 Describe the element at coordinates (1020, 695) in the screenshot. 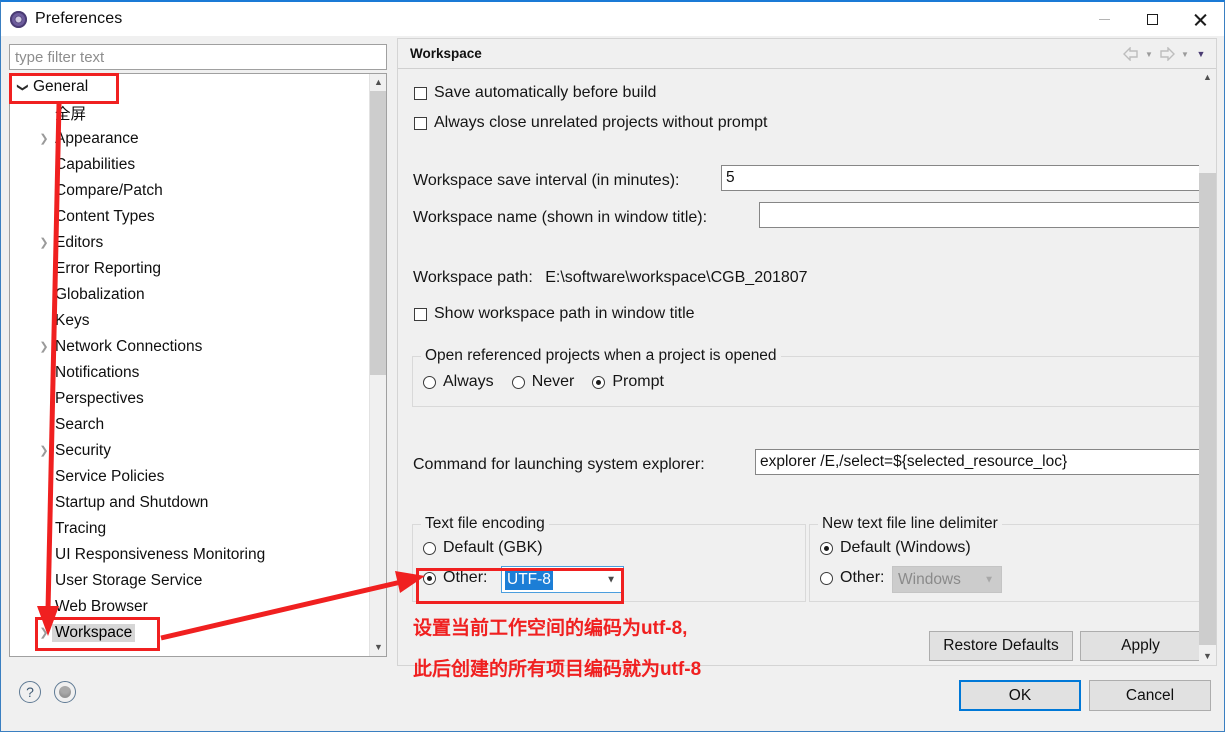

I see `ok-button: OK` at that location.